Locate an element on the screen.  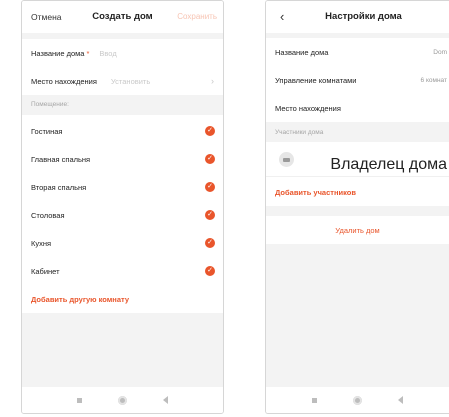
member-row: Владелец дома is located at coordinates (357, 159).